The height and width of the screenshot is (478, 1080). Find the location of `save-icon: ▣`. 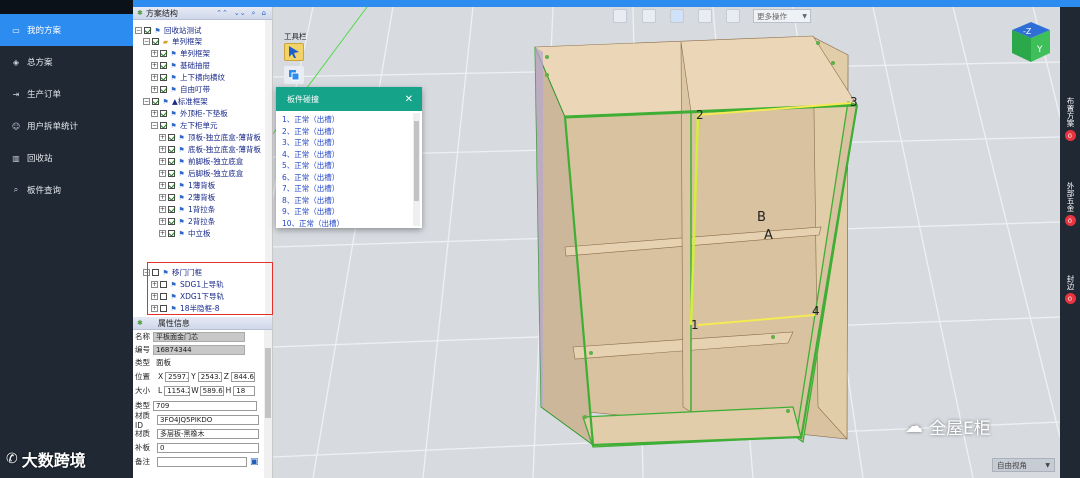

save-icon: ▣ is located at coordinates (254, 462).